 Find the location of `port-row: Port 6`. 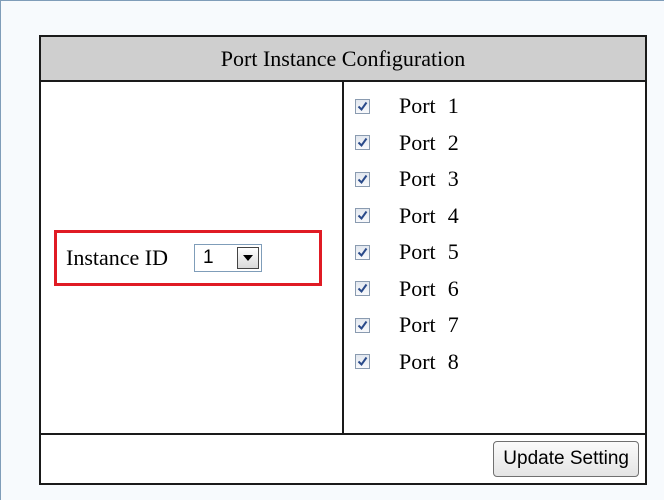

port-row: Port 6 is located at coordinates (494, 289).